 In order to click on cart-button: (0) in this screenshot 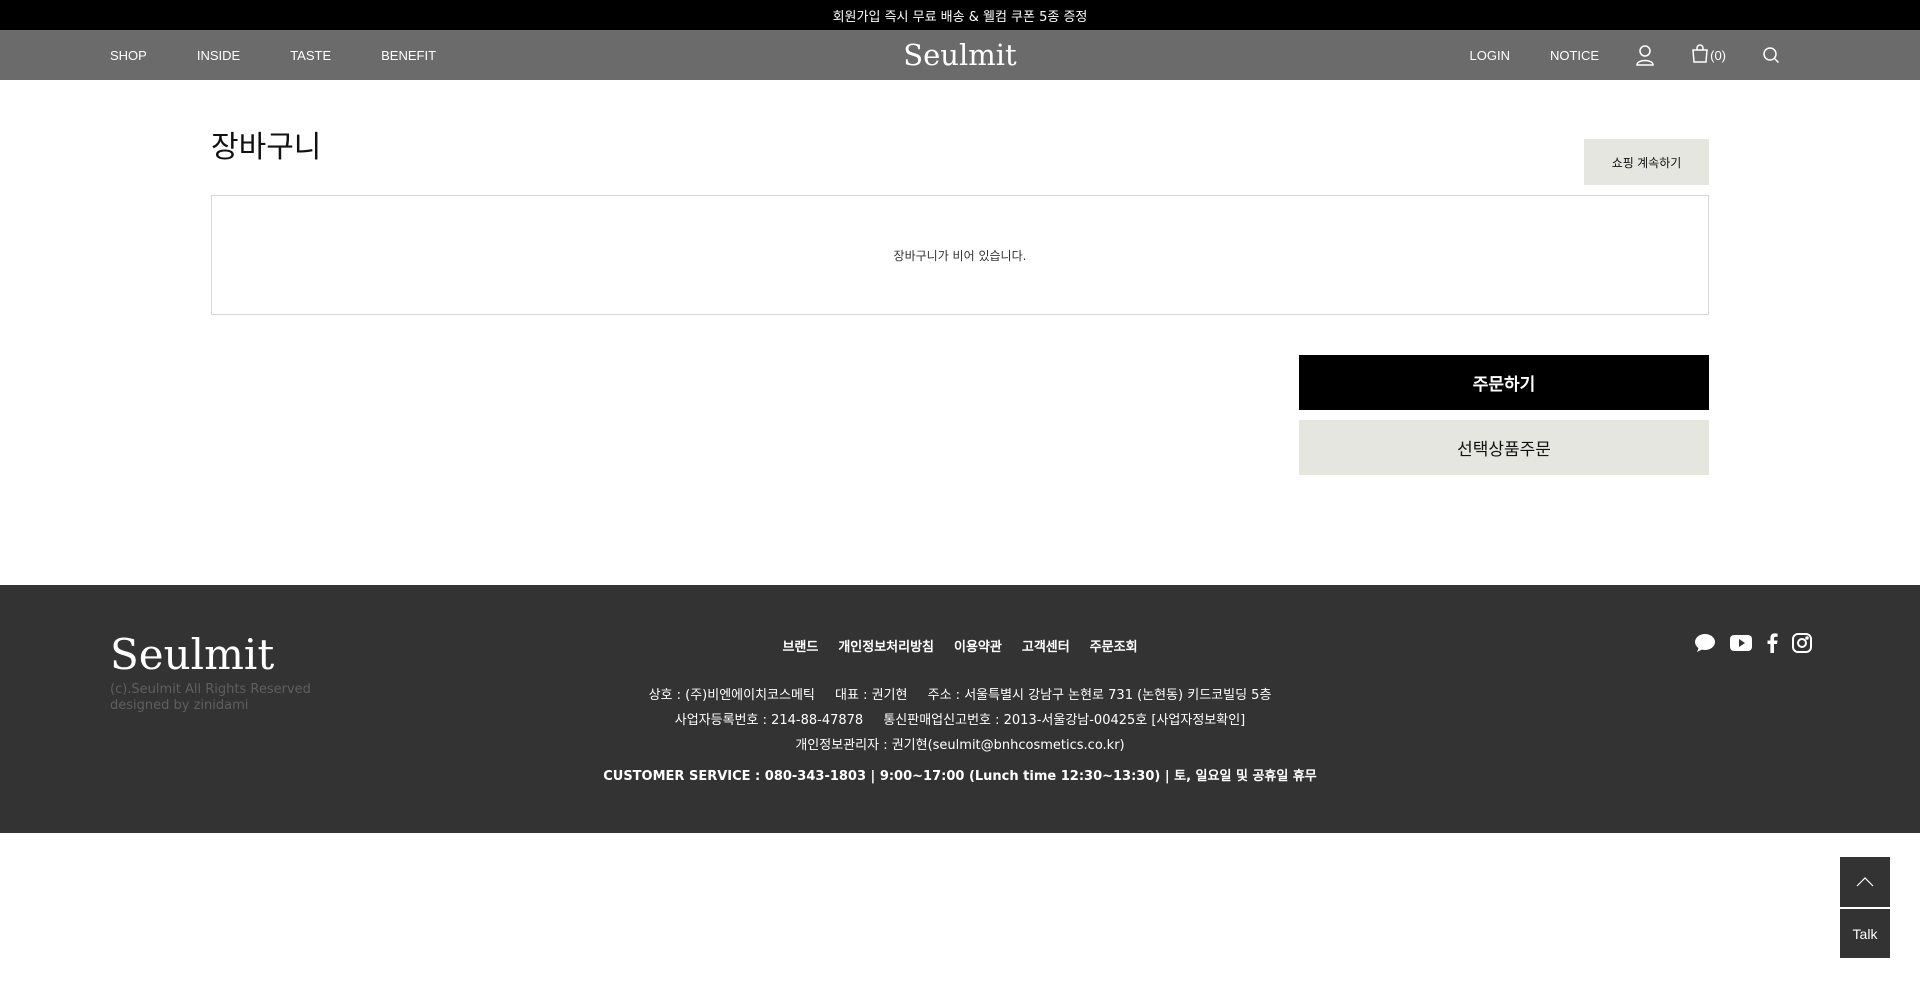, I will do `click(1708, 55)`.